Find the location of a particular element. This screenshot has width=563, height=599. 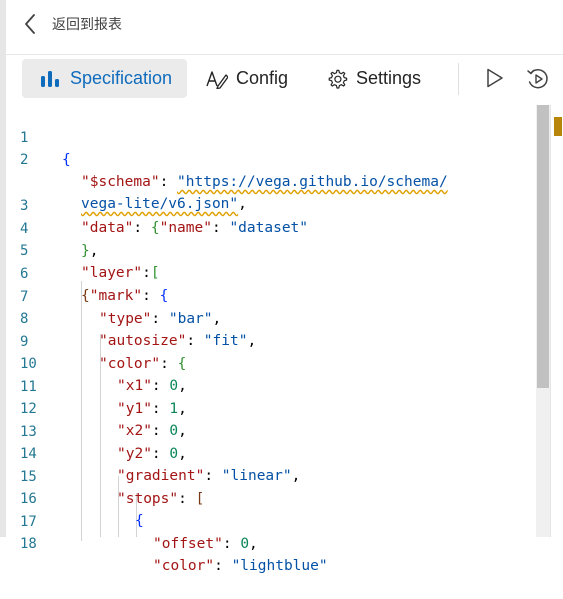

code-text: "stops": [ is located at coordinates (161, 499).